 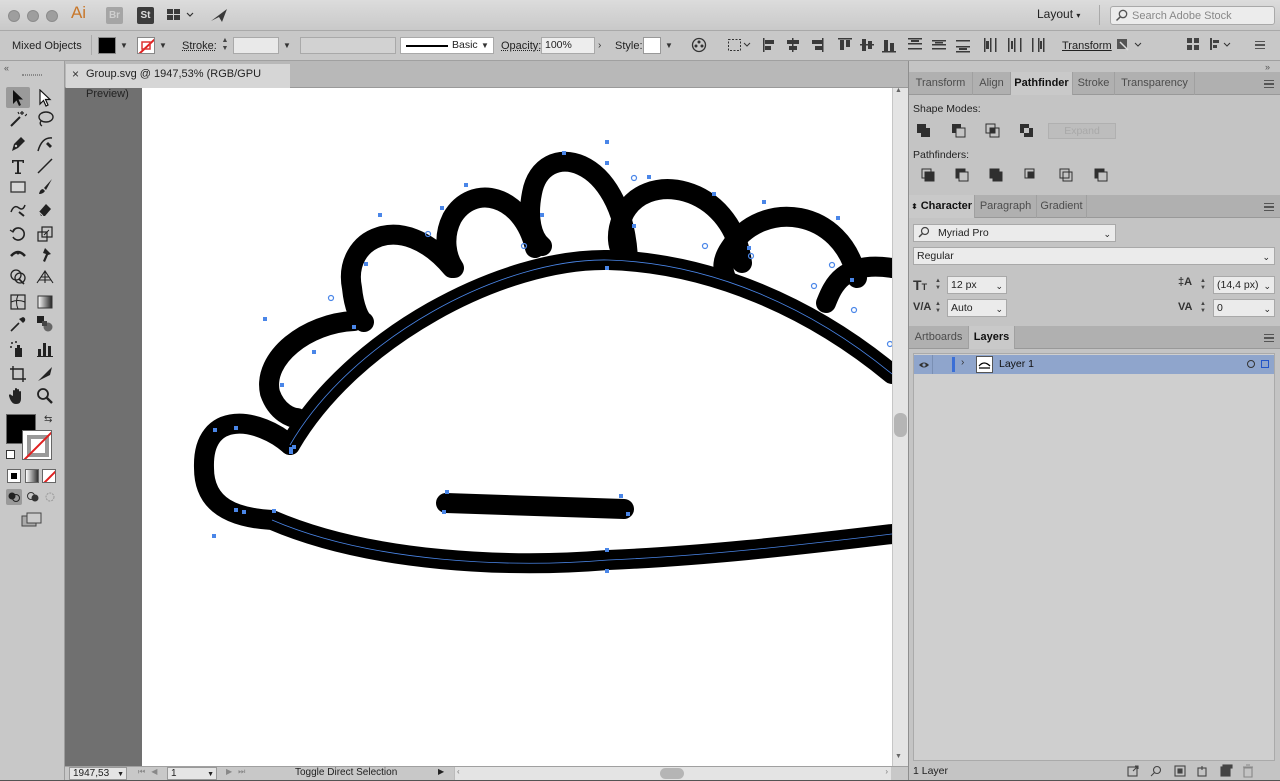 What do you see at coordinates (45, 349) in the screenshot?
I see `column-graph-tool-icon` at bounding box center [45, 349].